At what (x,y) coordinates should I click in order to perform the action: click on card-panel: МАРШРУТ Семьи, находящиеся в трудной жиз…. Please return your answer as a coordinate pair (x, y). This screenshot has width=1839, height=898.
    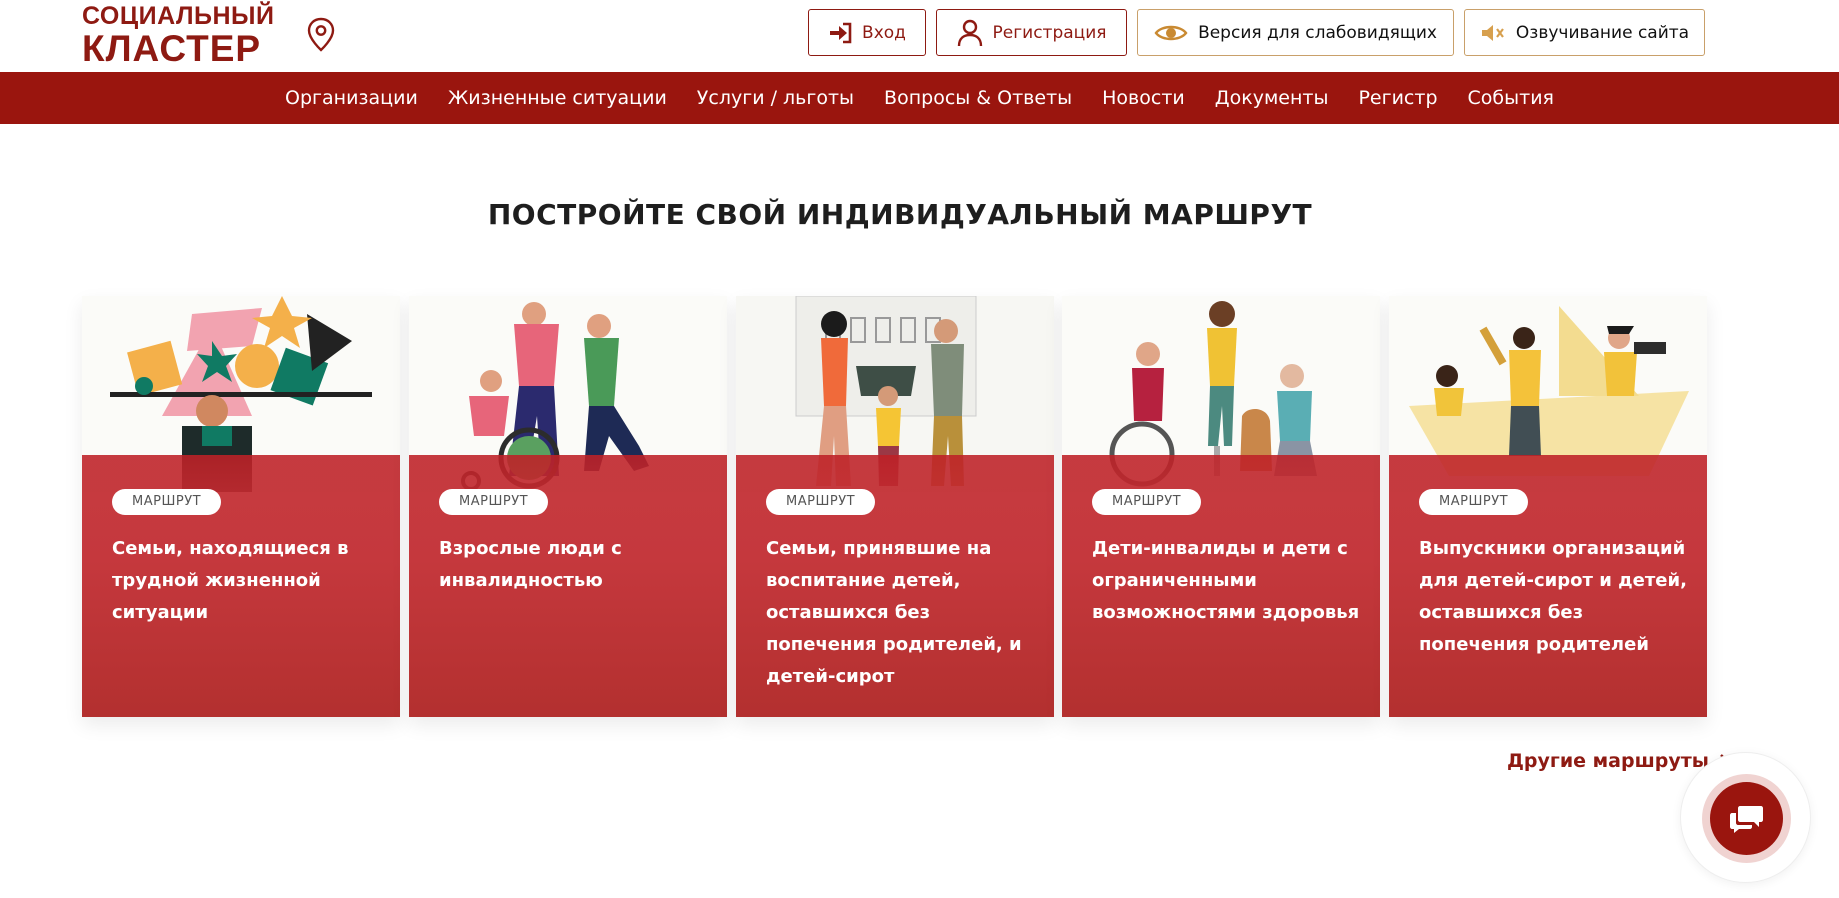
    Looking at the image, I should click on (241, 586).